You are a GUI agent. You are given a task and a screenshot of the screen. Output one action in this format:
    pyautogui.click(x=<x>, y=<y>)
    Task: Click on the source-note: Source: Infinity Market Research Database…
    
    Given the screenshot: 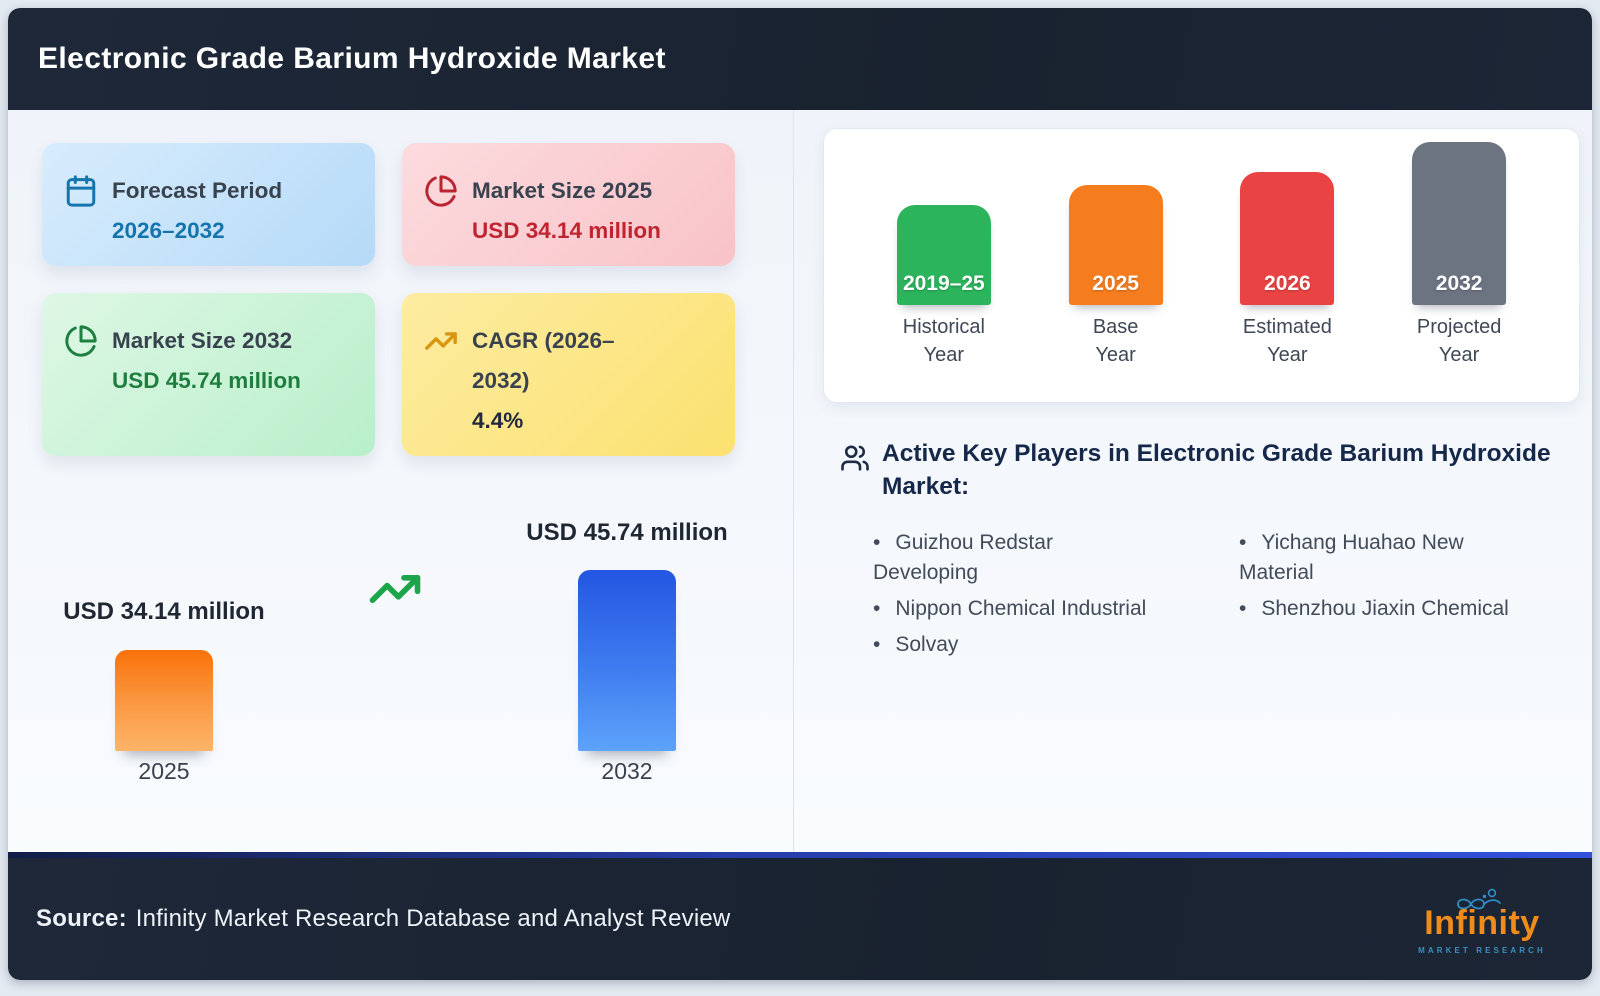 What is the action you would take?
    pyautogui.click(x=717, y=919)
    